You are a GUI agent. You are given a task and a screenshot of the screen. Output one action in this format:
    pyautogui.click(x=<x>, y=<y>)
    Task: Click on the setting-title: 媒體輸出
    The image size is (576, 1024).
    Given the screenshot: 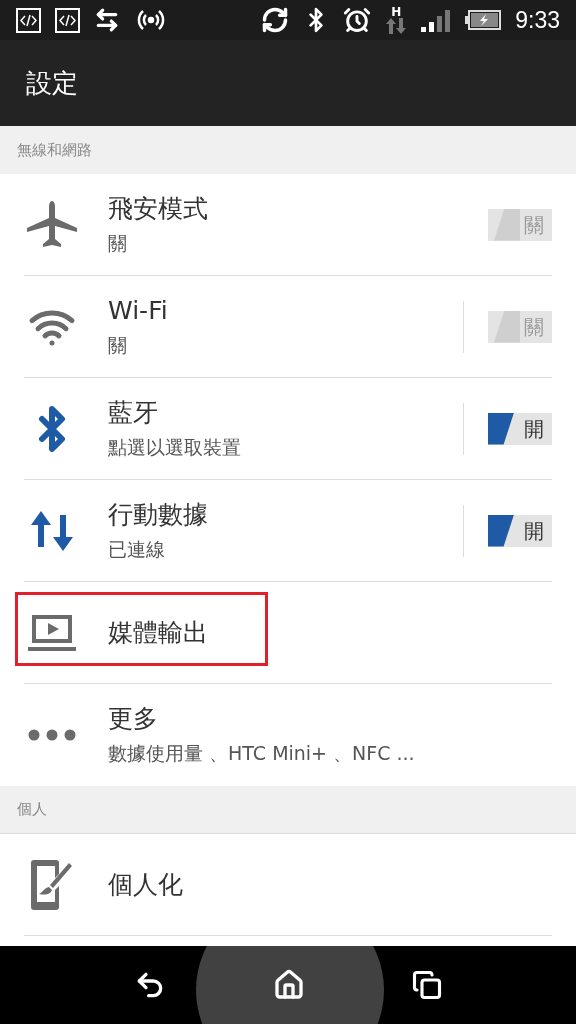 What is the action you would take?
    pyautogui.click(x=330, y=632)
    